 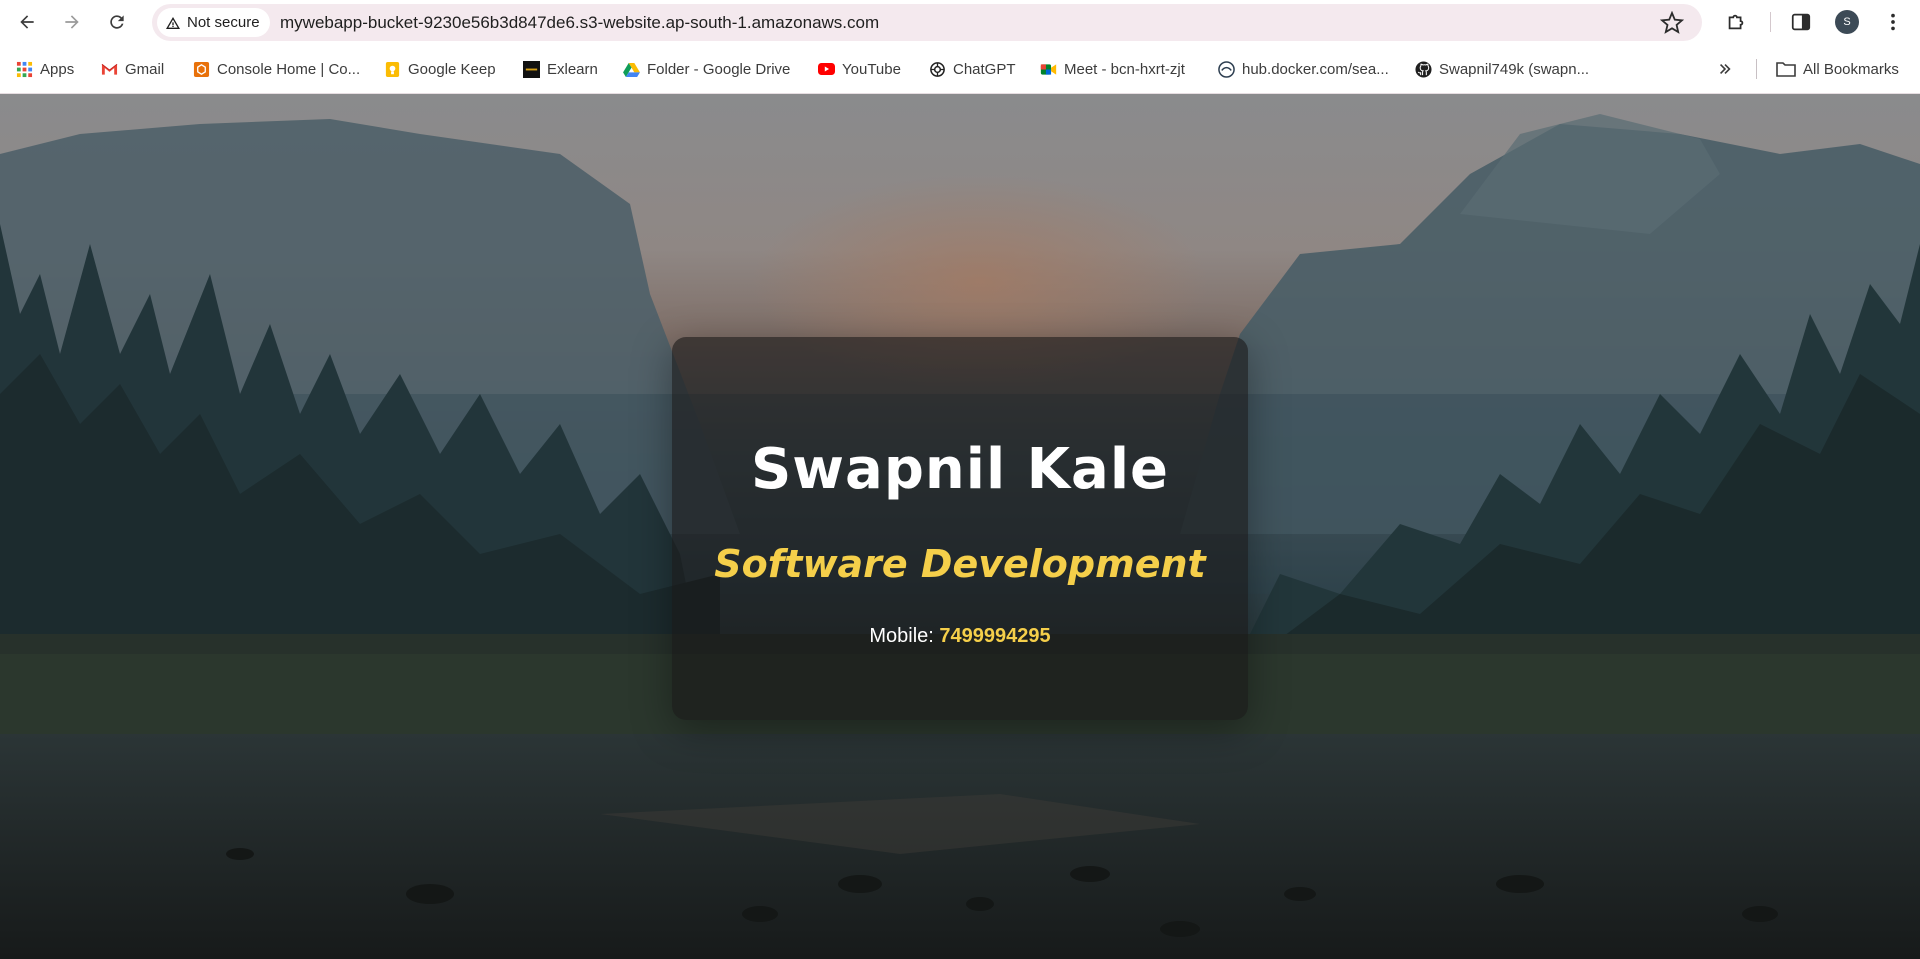 I want to click on side-panel-button, so click(x=1801, y=22).